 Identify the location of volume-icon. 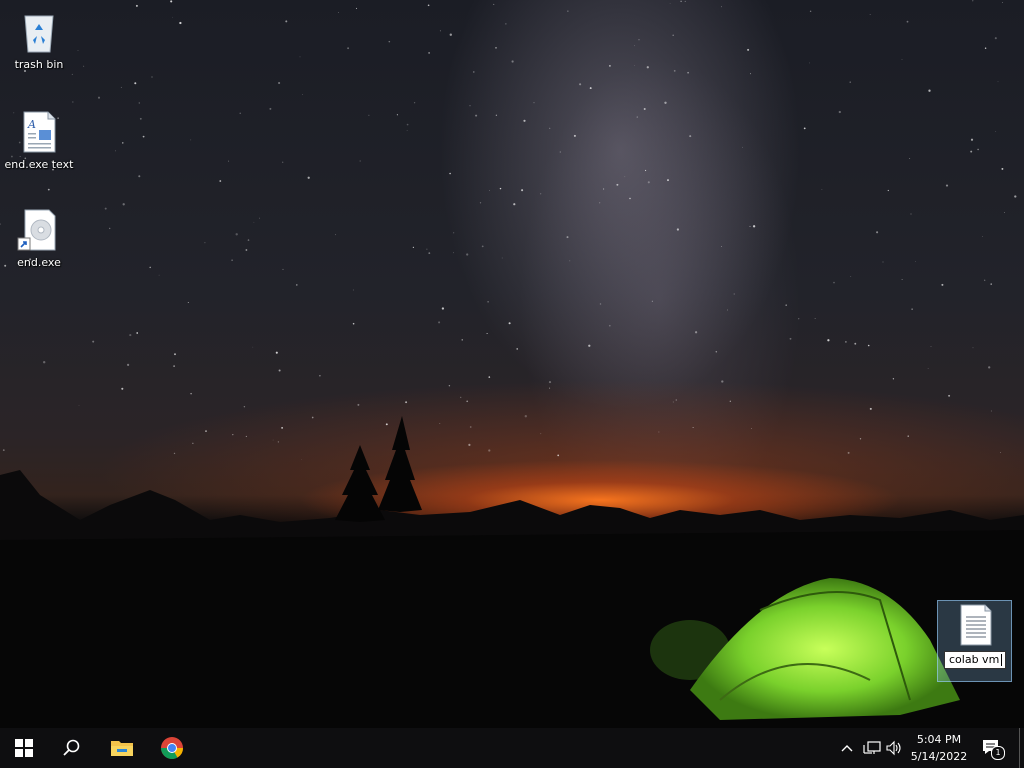
(893, 748).